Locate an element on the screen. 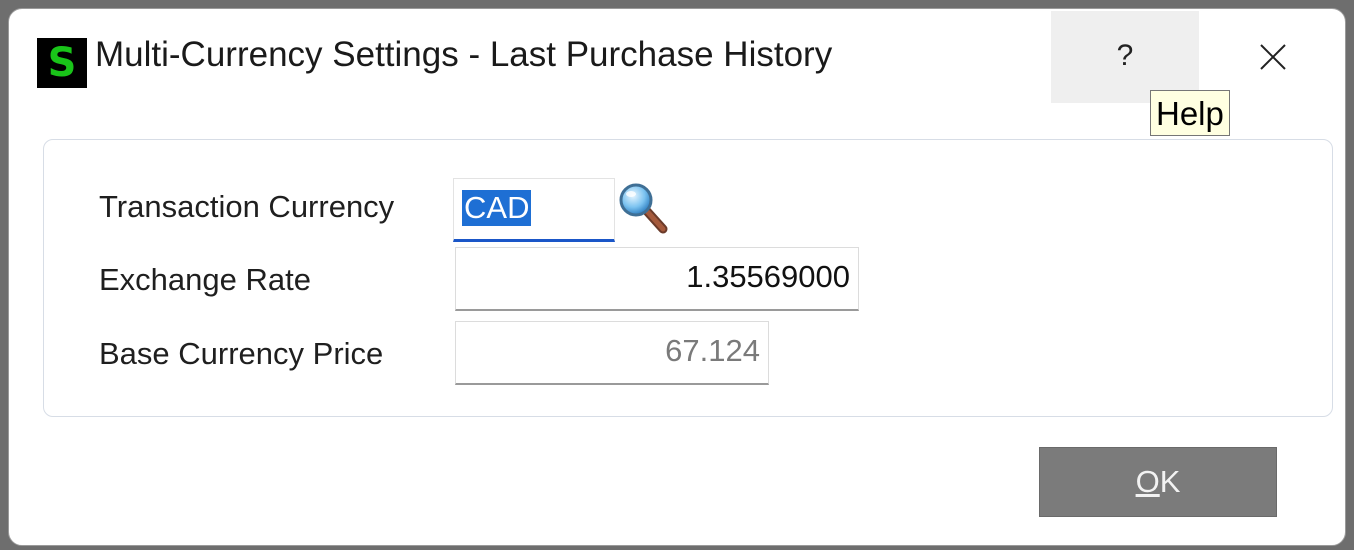 Image resolution: width=1354 pixels, height=550 pixels. magnifier-icon is located at coordinates (643, 208).